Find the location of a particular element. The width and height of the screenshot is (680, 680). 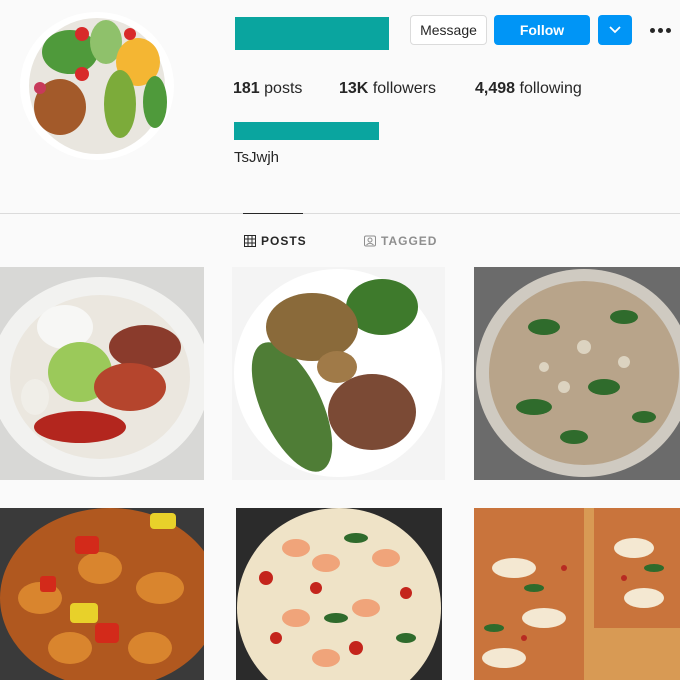

chevron-down-icon is located at coordinates (615, 30).